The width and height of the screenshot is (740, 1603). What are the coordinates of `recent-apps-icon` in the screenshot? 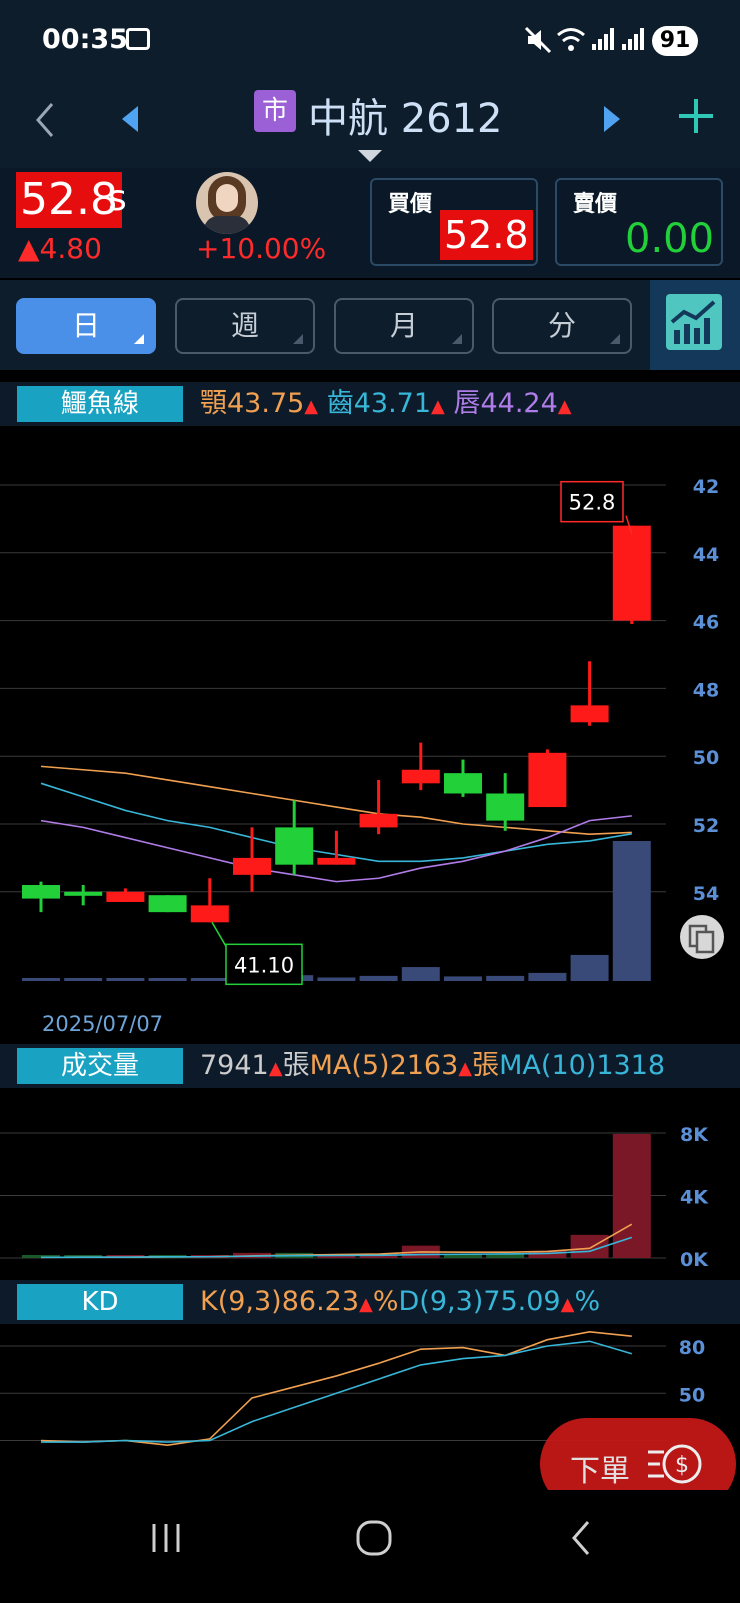 It's located at (166, 1538).